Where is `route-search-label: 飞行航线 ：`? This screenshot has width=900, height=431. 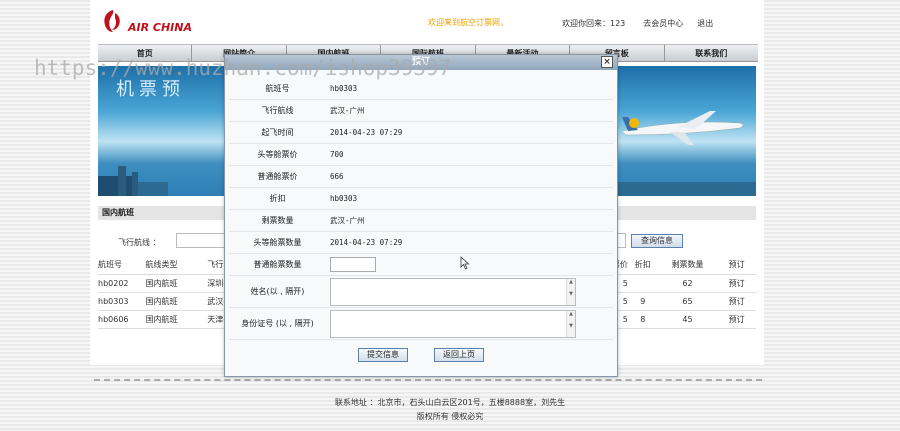 route-search-label: 飞行航线 ： is located at coordinates (139, 242).